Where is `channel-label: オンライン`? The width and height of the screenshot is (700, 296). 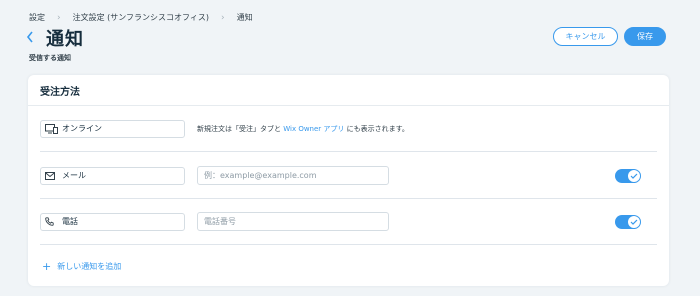
channel-label: オンライン is located at coordinates (82, 128).